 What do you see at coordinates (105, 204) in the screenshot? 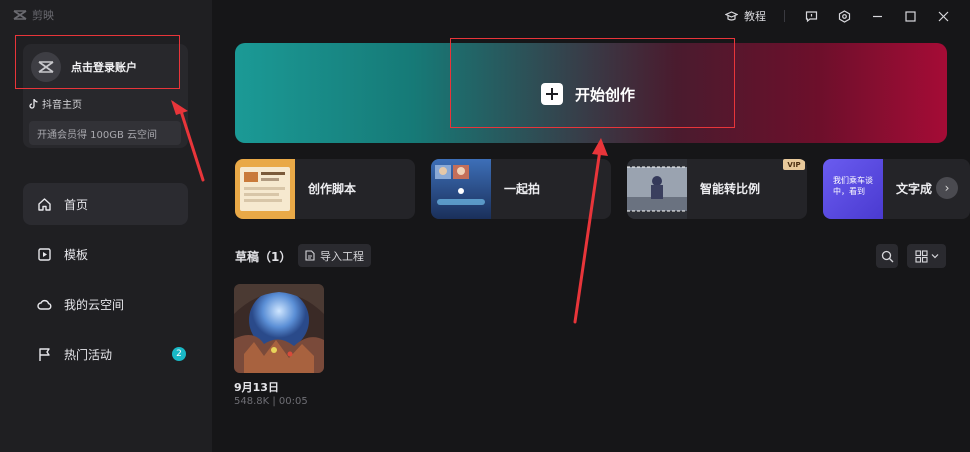
I see `sidebar-item-home: 首页` at bounding box center [105, 204].